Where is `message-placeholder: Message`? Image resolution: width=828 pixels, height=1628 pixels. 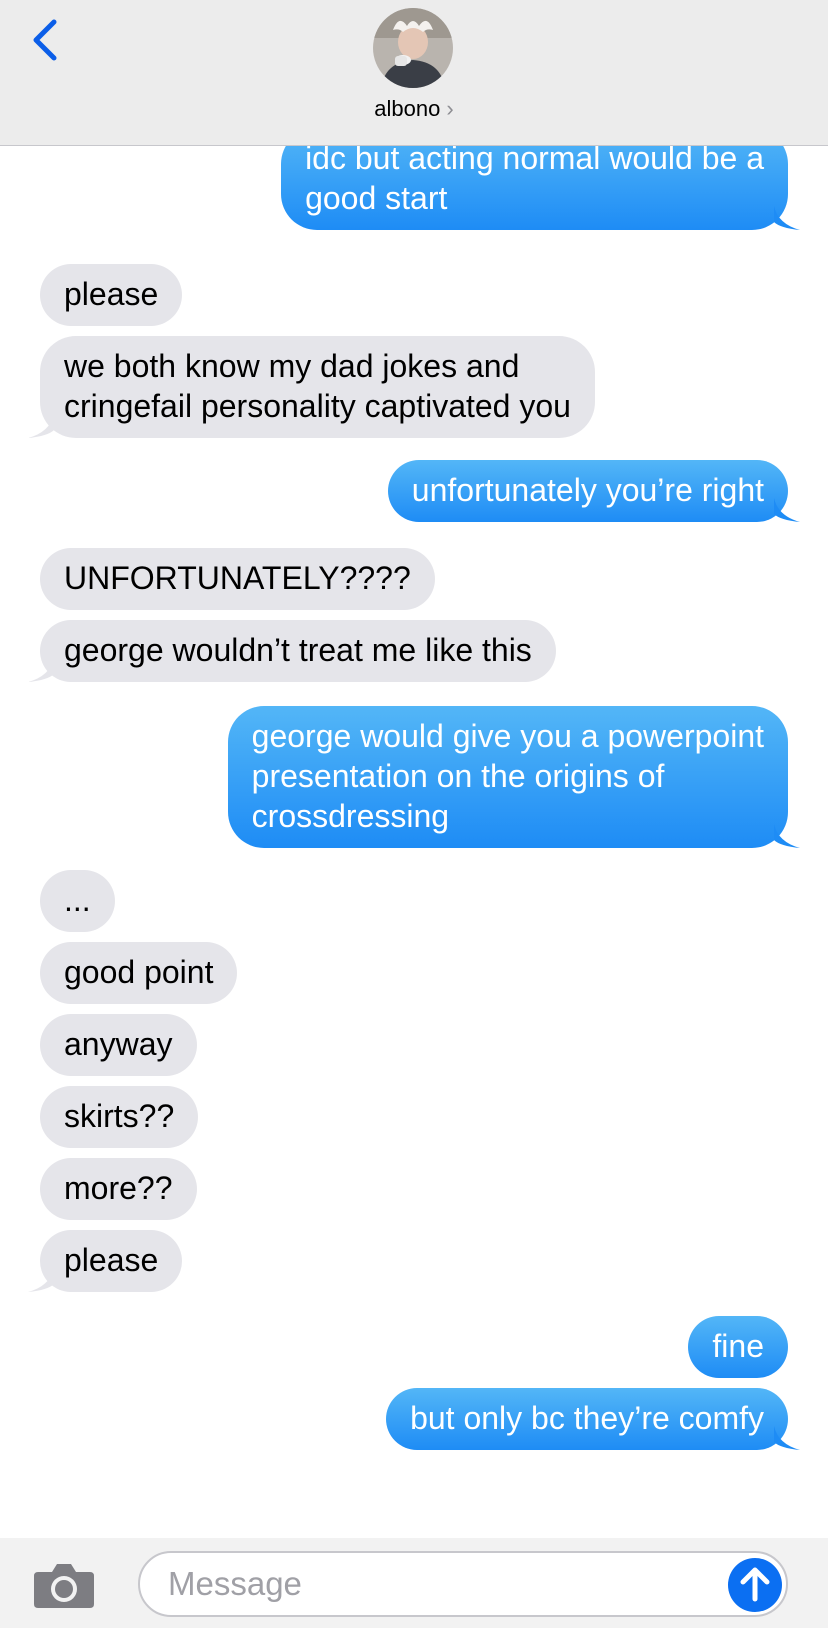
message-placeholder: Message is located at coordinates (235, 1583).